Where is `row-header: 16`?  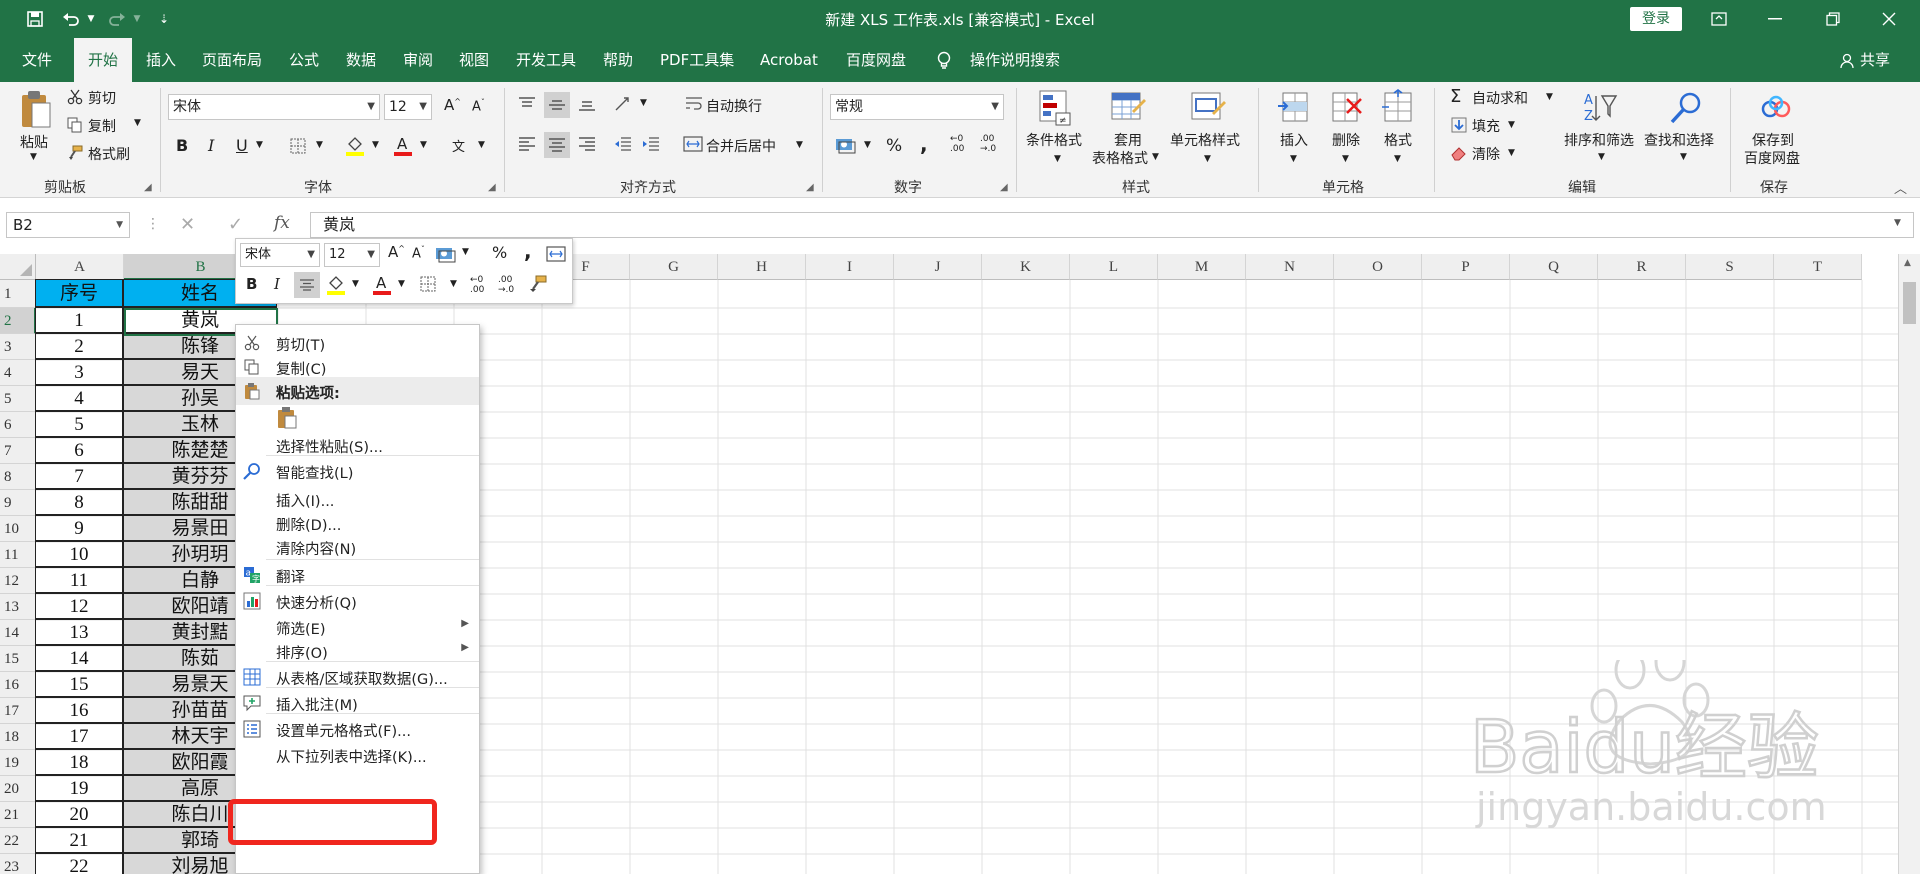 row-header: 16 is located at coordinates (18, 685).